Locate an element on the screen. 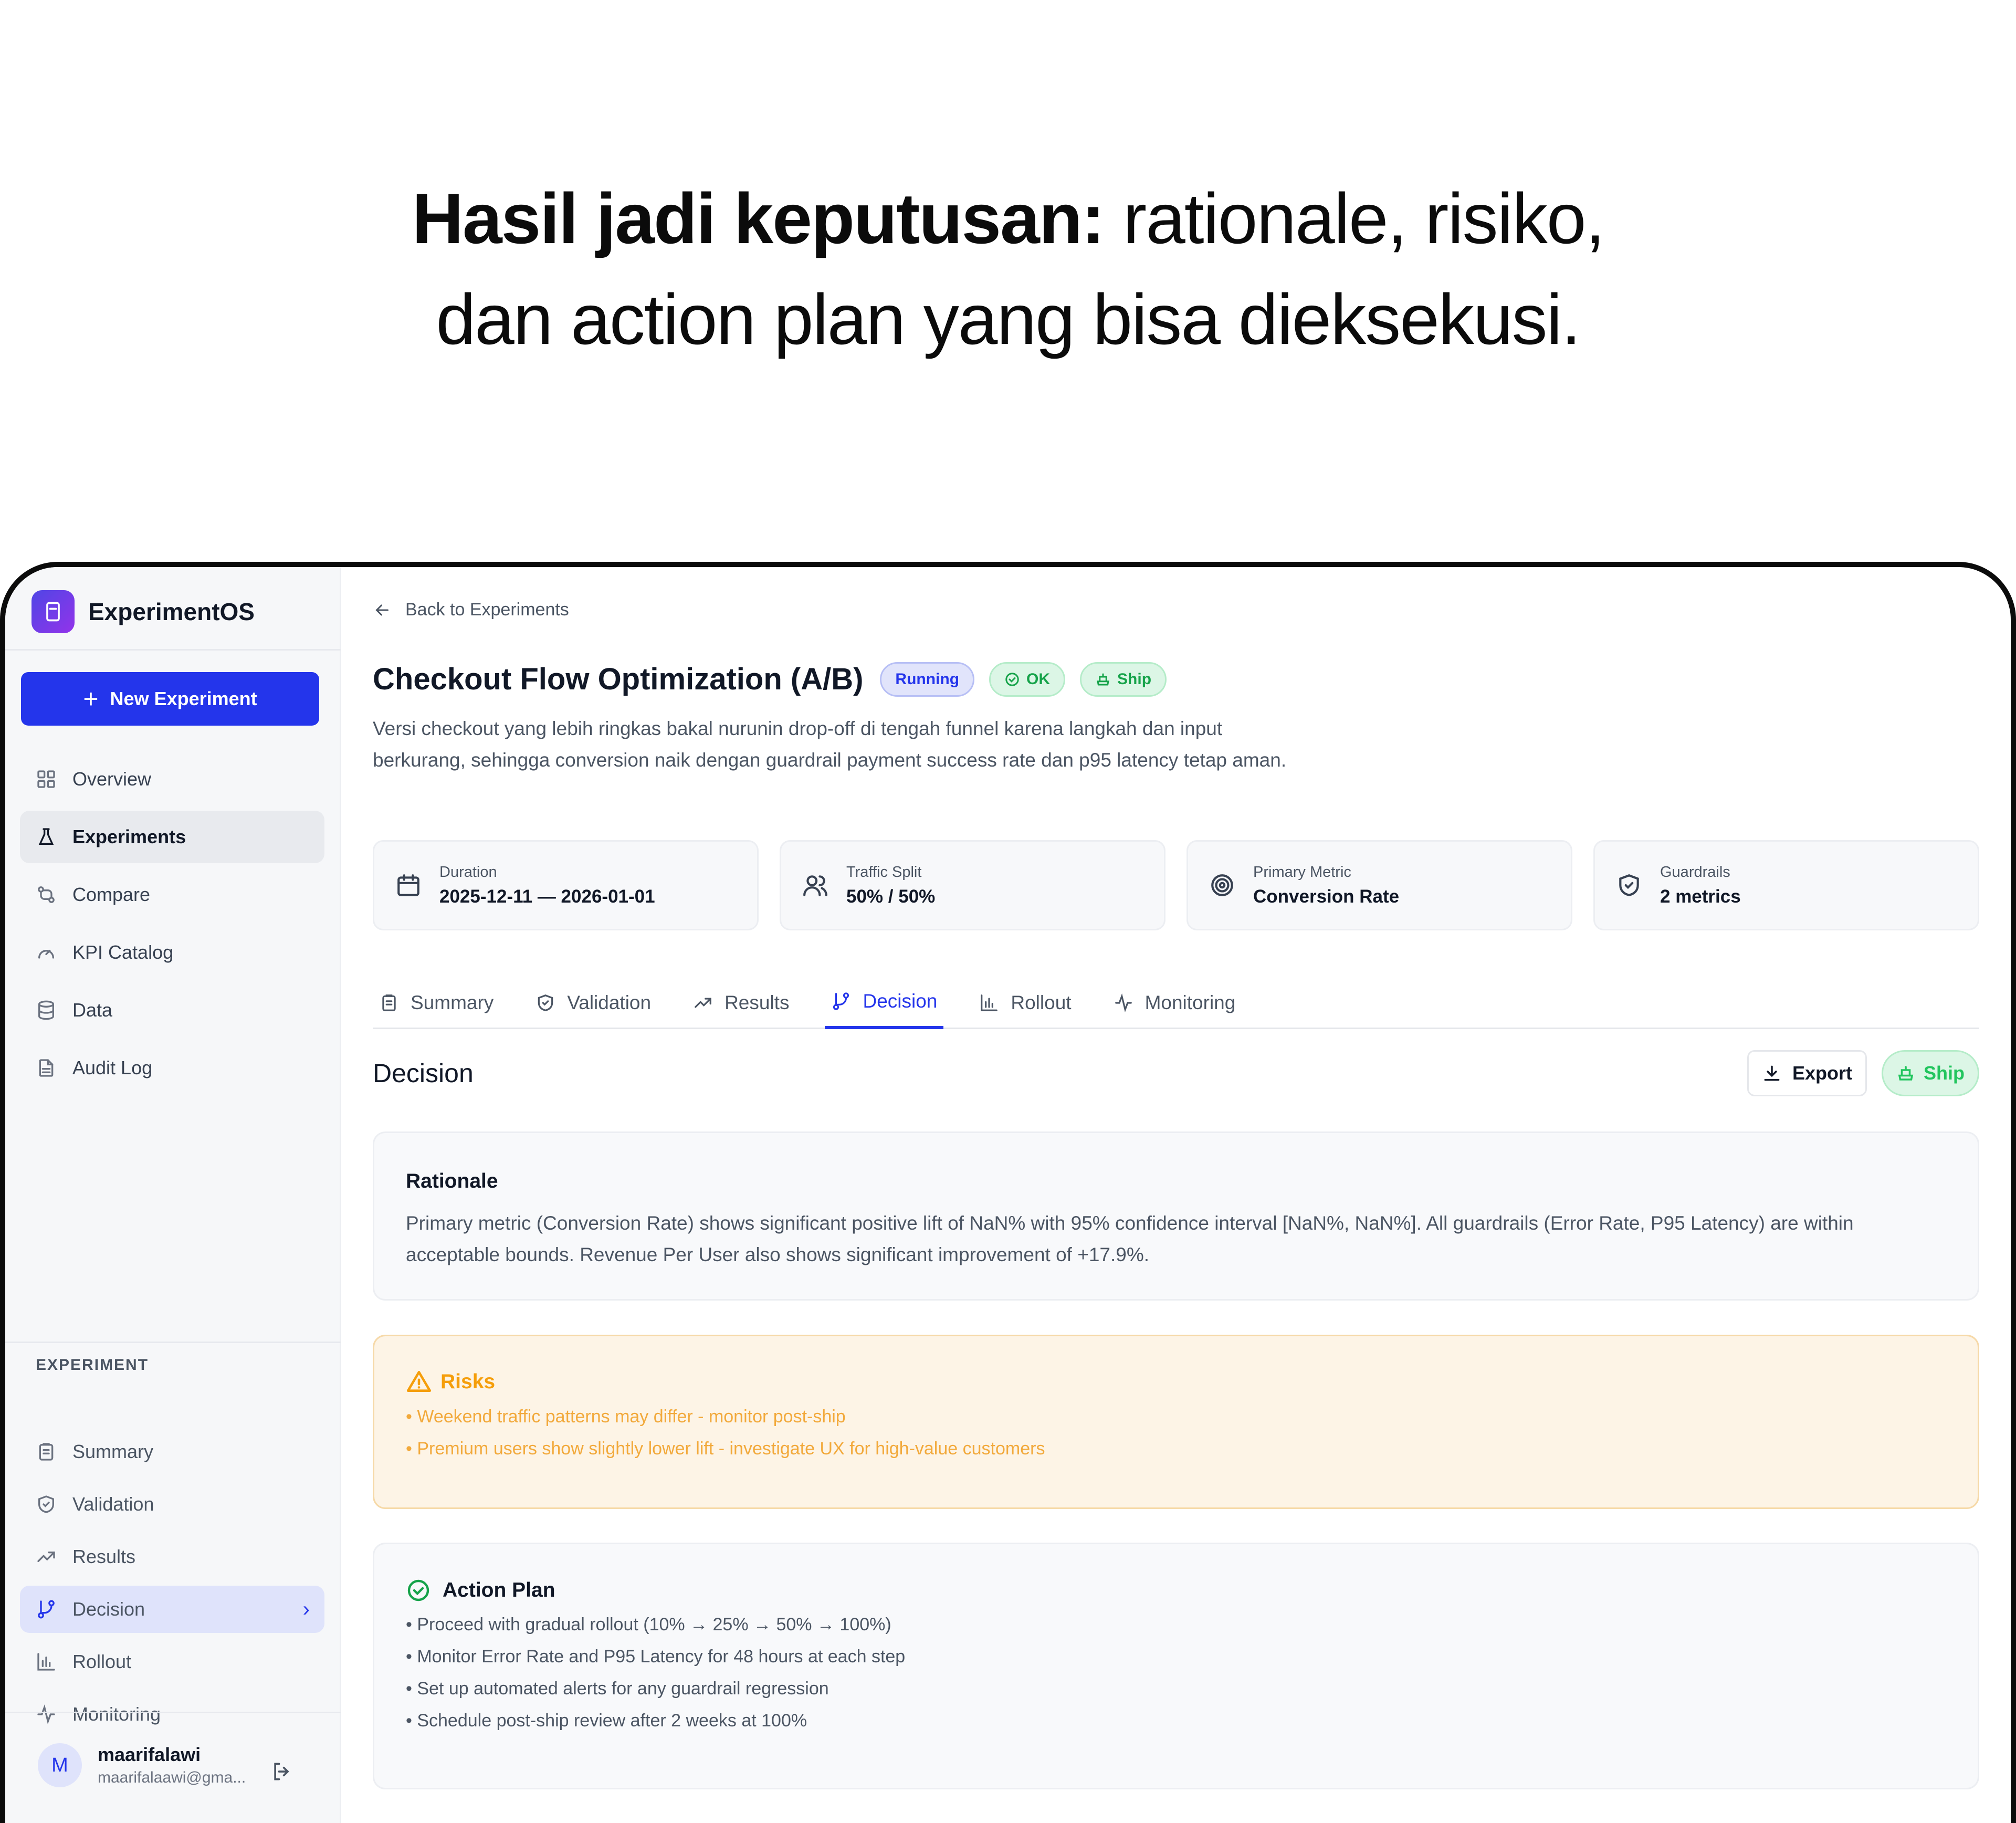  brand: ExperimentOS is located at coordinates (143, 611).